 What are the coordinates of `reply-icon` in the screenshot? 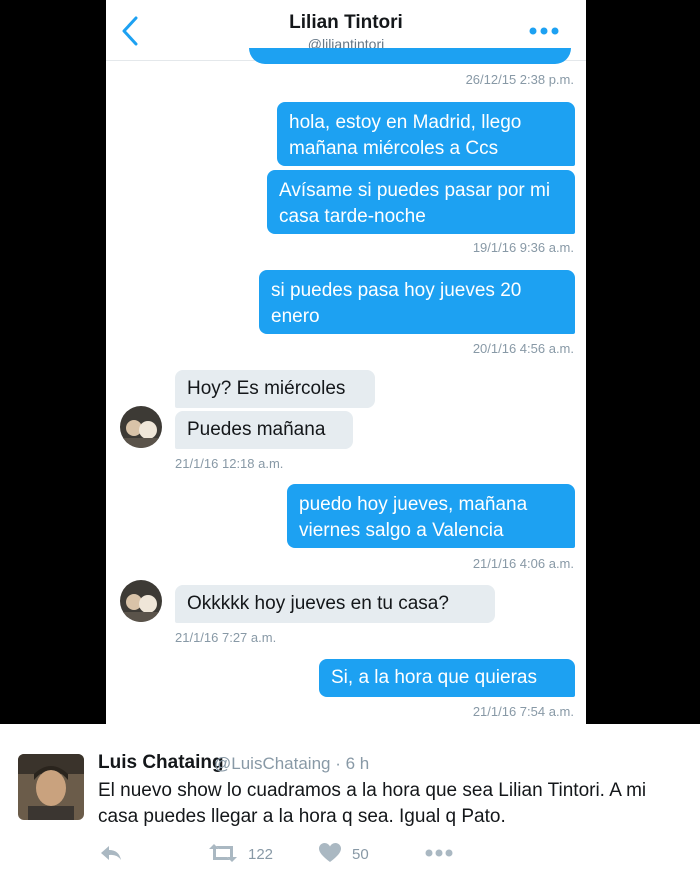 It's located at (111, 853).